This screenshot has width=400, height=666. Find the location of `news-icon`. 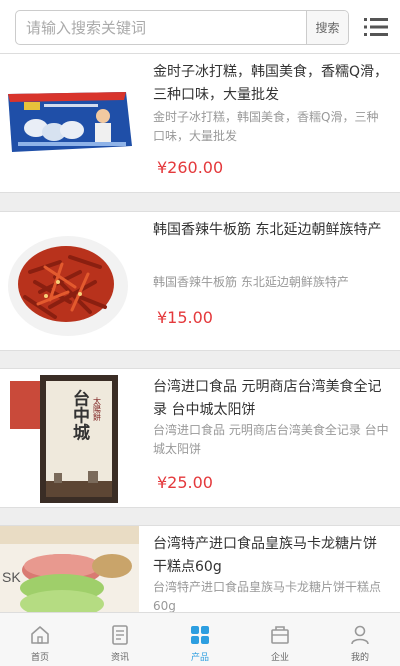

news-icon is located at coordinates (120, 635).